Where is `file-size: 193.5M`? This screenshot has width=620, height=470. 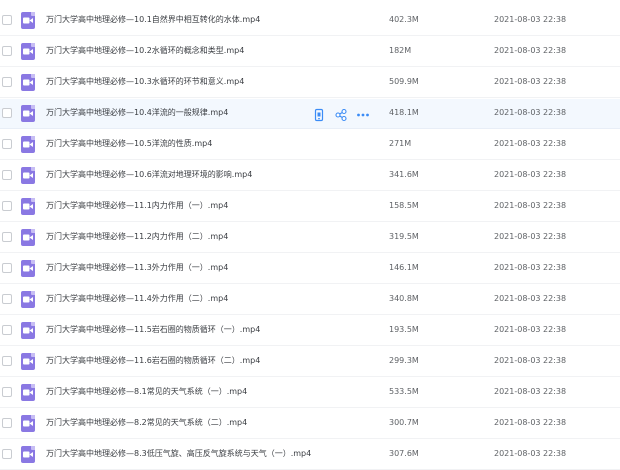
file-size: 193.5M is located at coordinates (404, 329).